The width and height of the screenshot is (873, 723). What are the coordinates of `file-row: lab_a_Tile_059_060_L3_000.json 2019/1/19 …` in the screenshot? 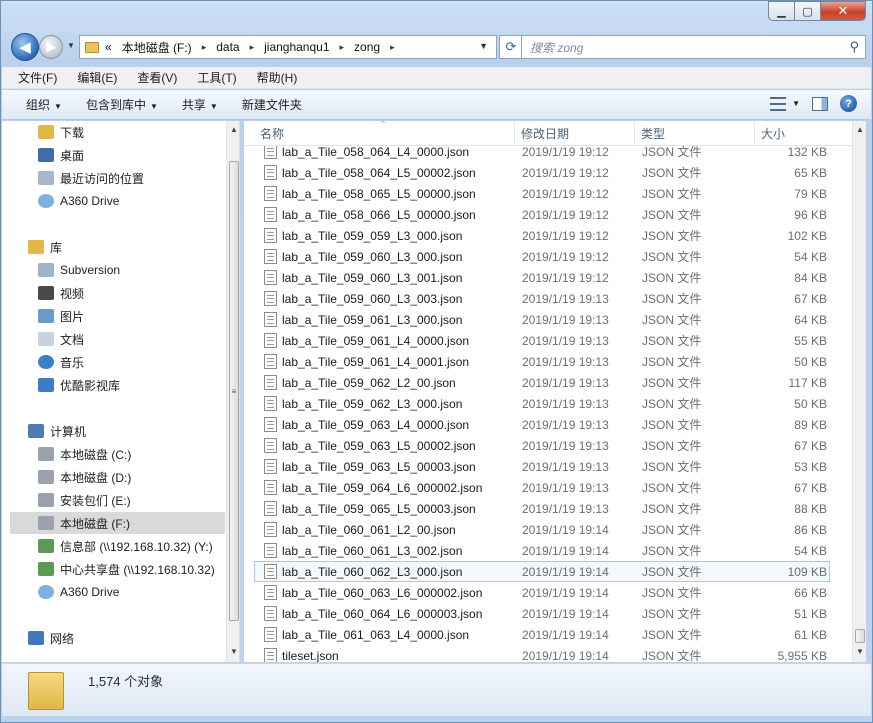 It's located at (542, 256).